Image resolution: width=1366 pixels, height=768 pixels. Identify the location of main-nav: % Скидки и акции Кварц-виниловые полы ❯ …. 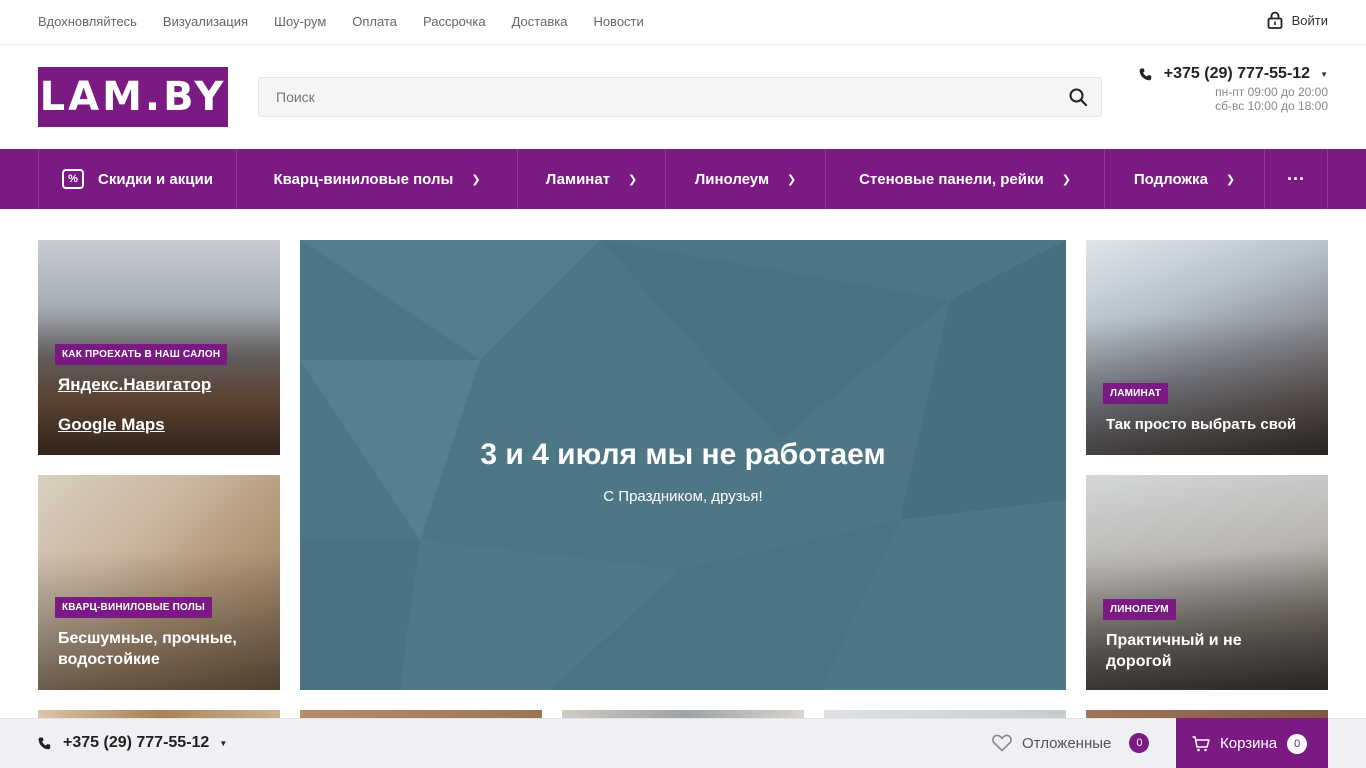
(683, 179).